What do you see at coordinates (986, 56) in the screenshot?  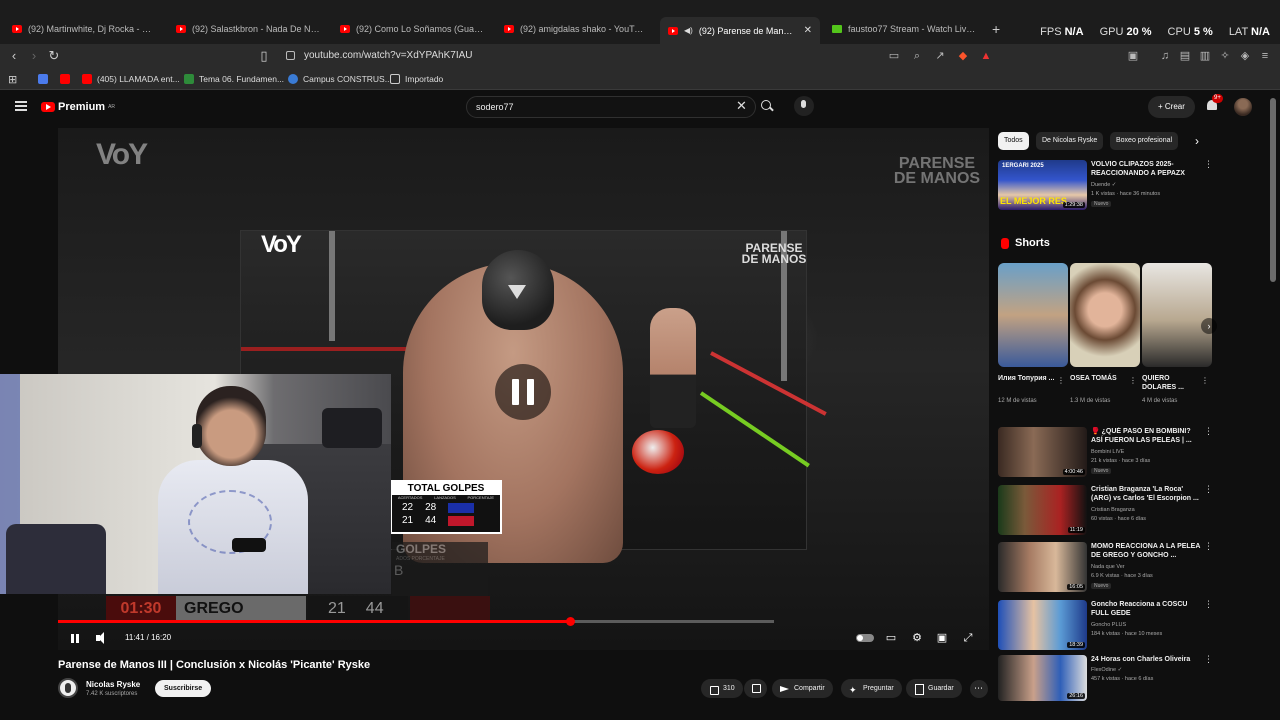 I see `rewards-icon: ▲` at bounding box center [986, 56].